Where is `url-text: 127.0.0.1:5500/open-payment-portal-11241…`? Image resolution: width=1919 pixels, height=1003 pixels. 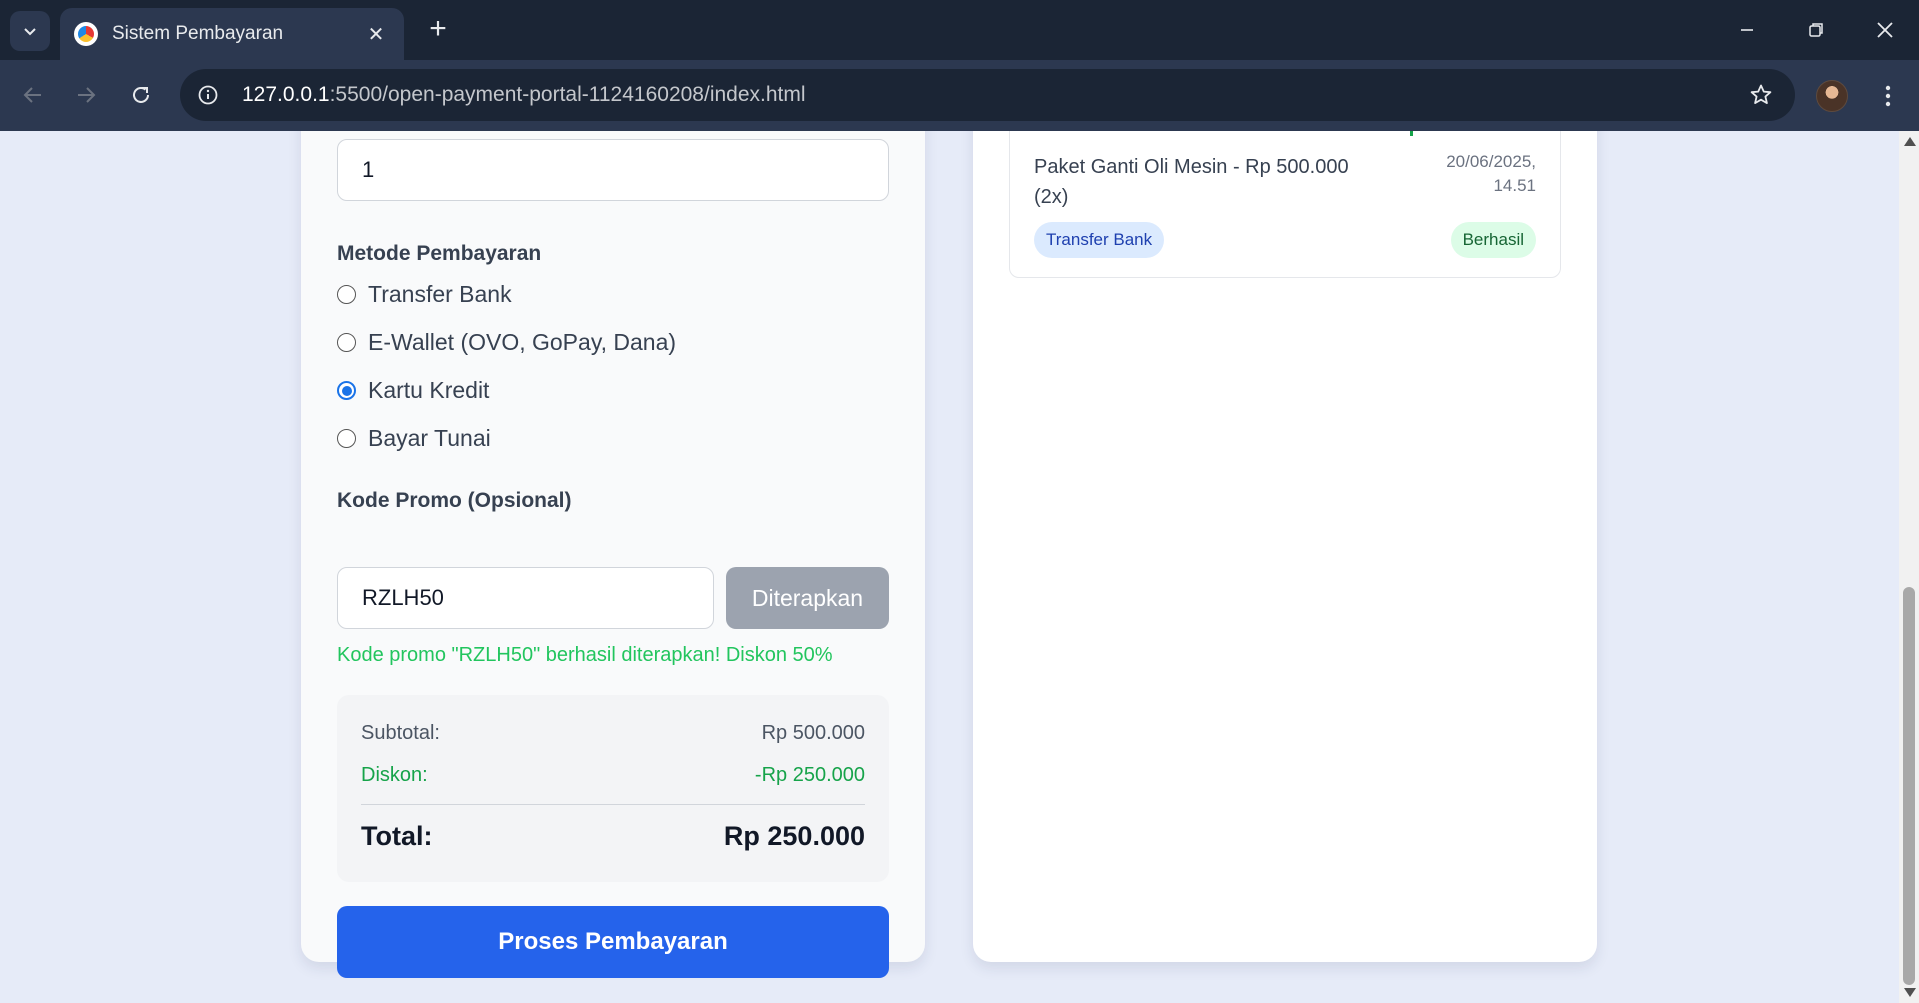 url-text: 127.0.0.1:5500/open-payment-portal-11241… is located at coordinates (991, 95).